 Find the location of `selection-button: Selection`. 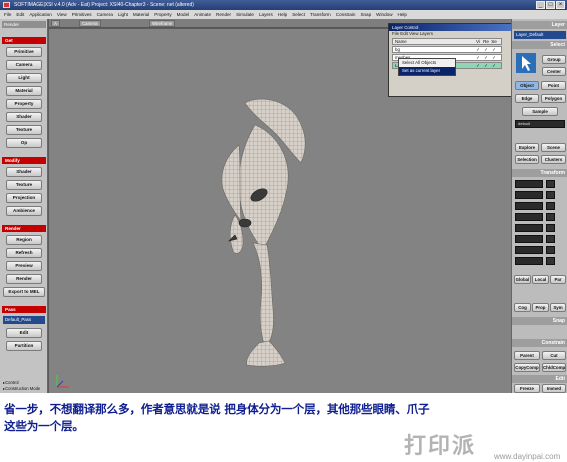

selection-button: Selection is located at coordinates (527, 159).